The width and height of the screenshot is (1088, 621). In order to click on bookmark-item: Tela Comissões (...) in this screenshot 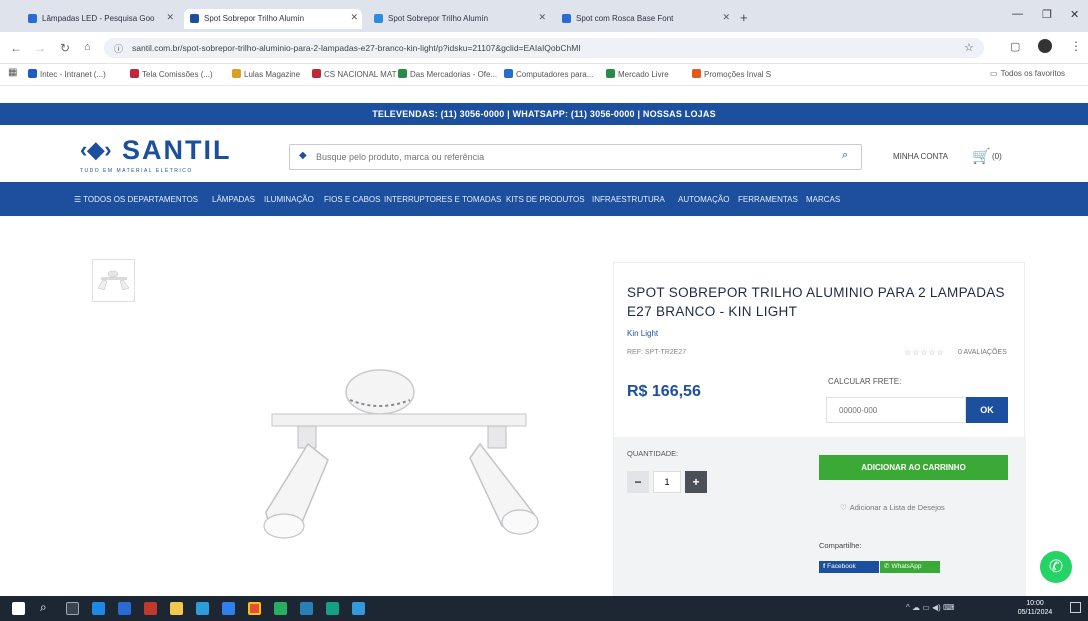, I will do `click(171, 74)`.